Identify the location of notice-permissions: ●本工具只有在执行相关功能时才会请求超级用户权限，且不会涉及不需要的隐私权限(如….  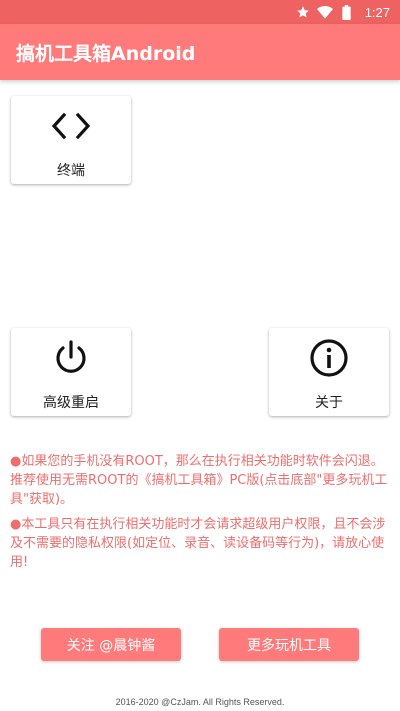
(198, 543).